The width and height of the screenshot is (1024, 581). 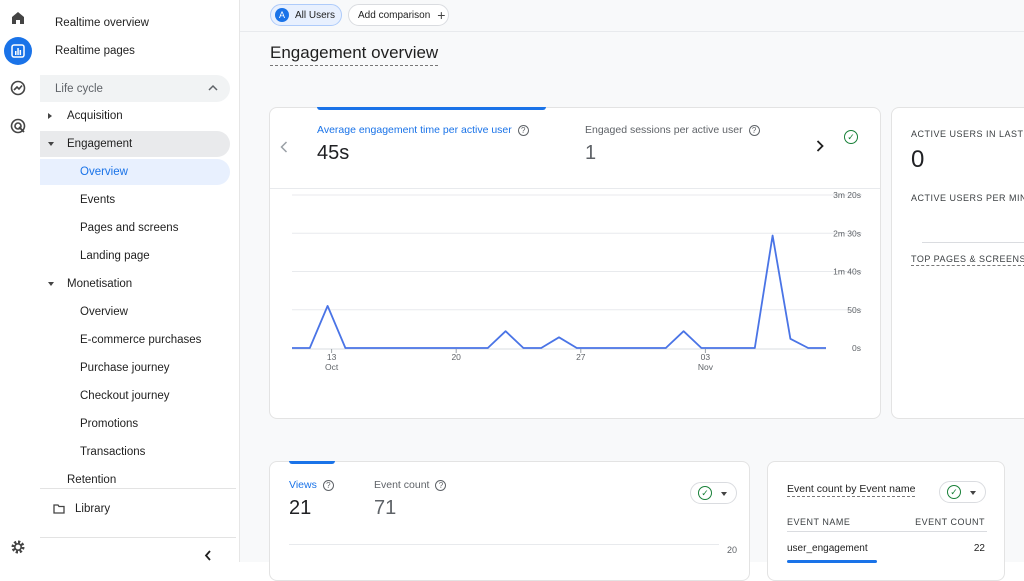 What do you see at coordinates (414, 130) in the screenshot?
I see `metric-label: Average engagement time per active user` at bounding box center [414, 130].